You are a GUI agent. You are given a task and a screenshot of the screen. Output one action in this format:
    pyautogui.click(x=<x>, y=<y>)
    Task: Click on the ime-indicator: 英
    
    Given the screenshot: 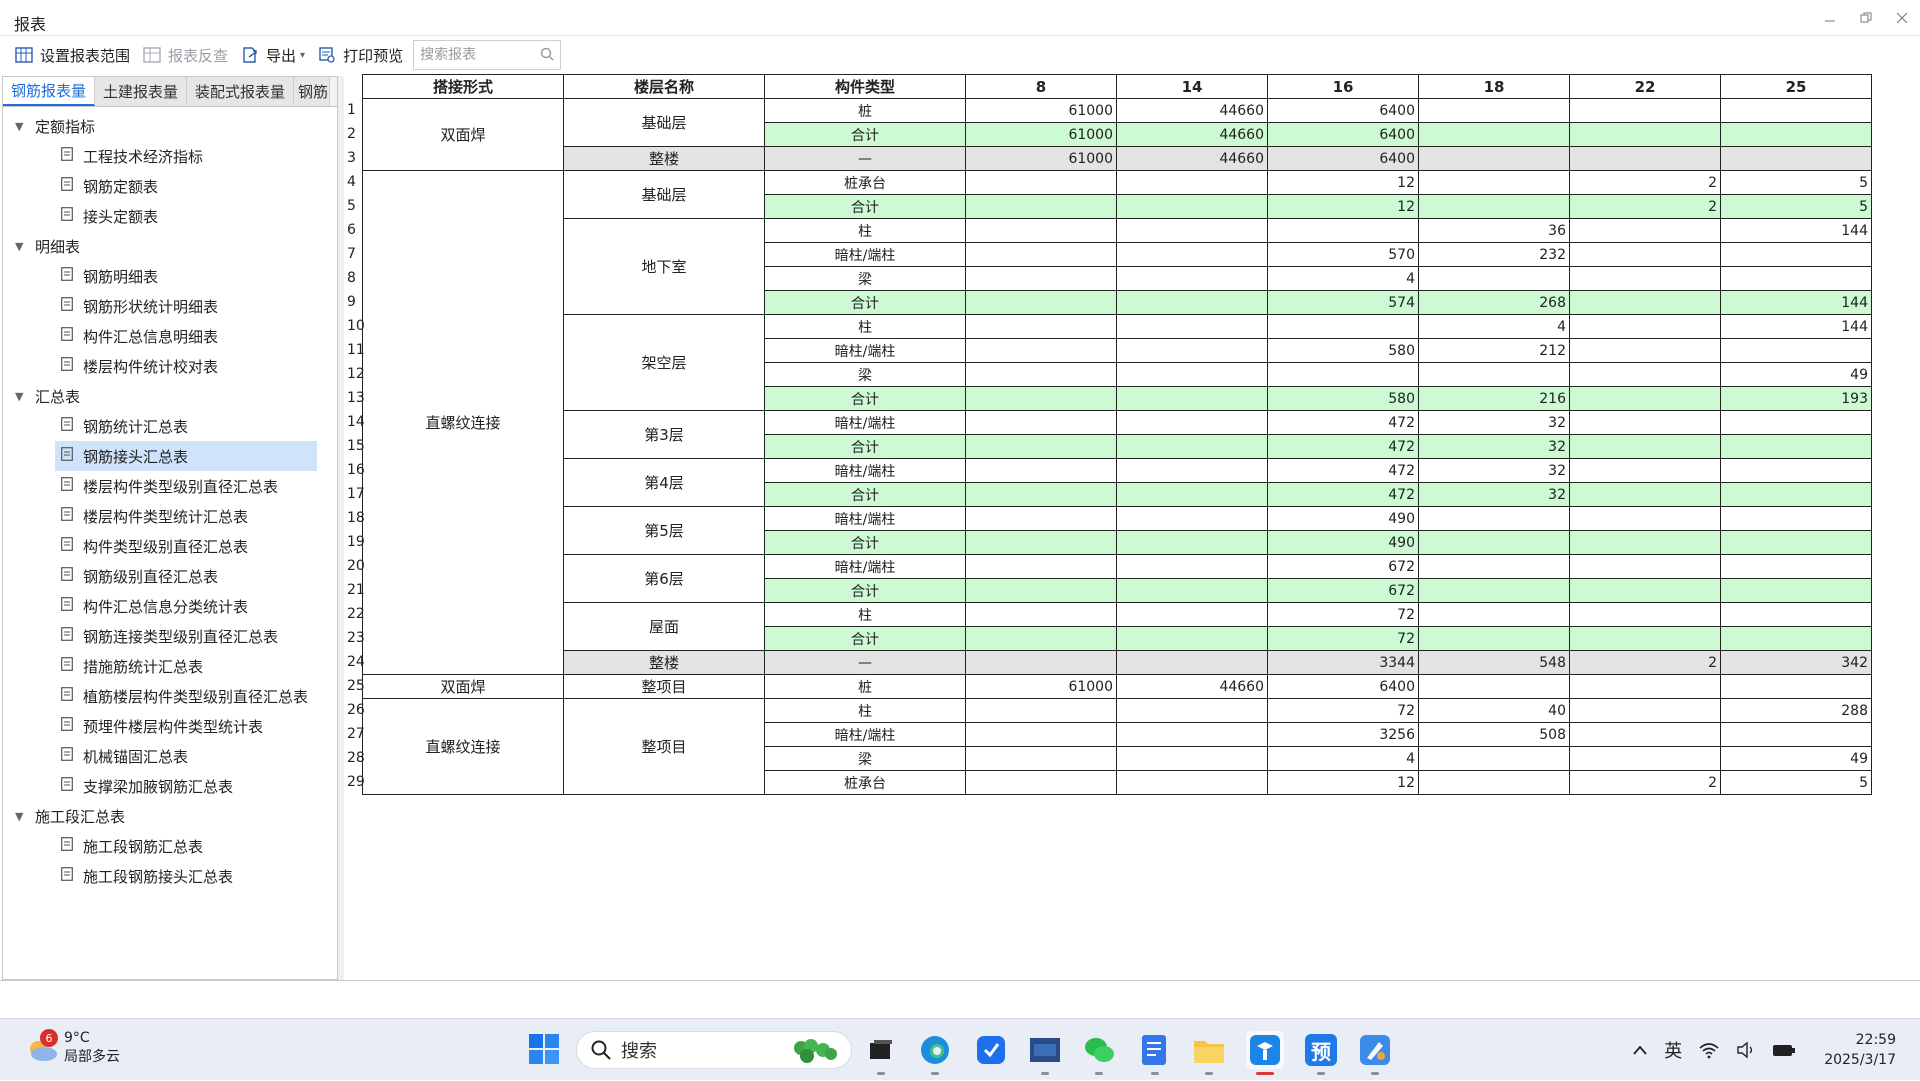 What is the action you would take?
    pyautogui.click(x=1673, y=1050)
    